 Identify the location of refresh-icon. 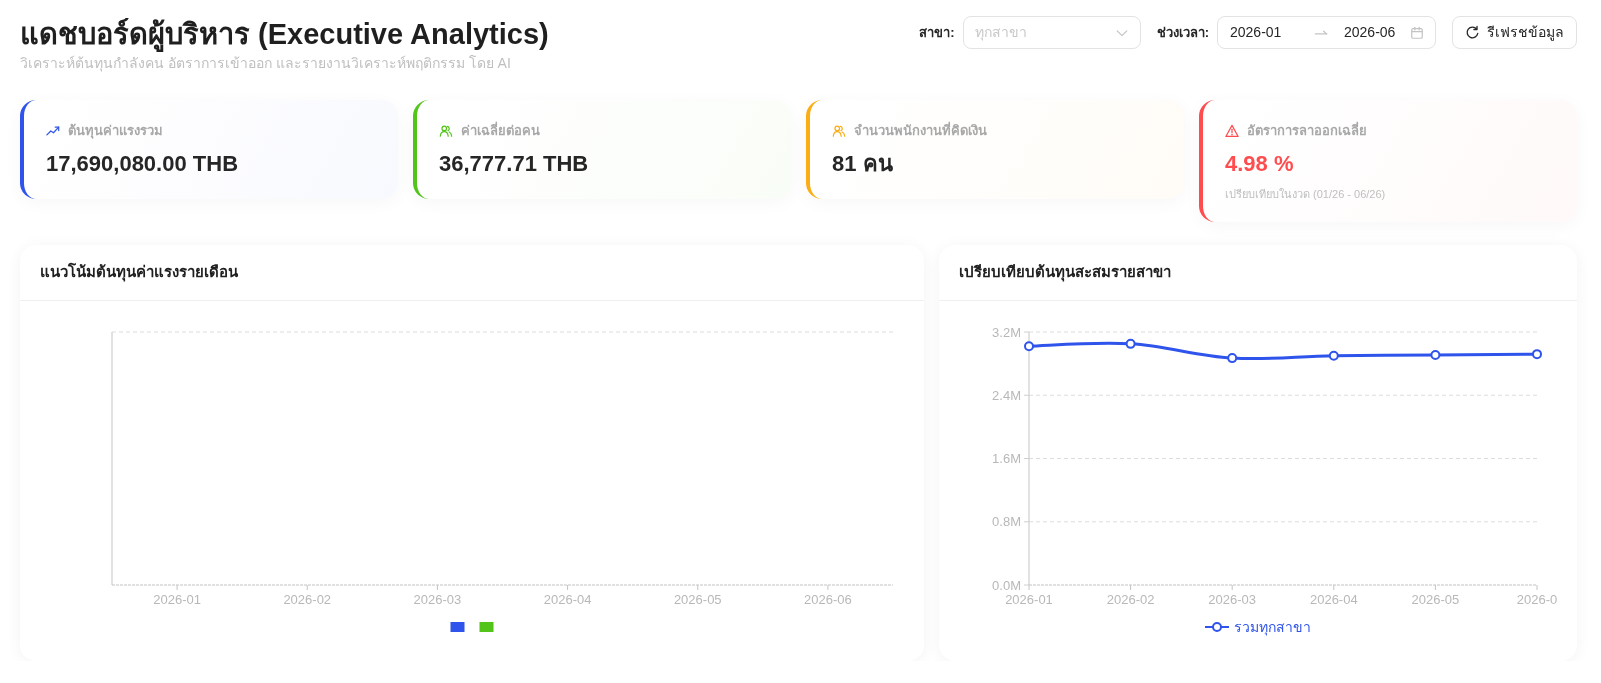
(1472, 32).